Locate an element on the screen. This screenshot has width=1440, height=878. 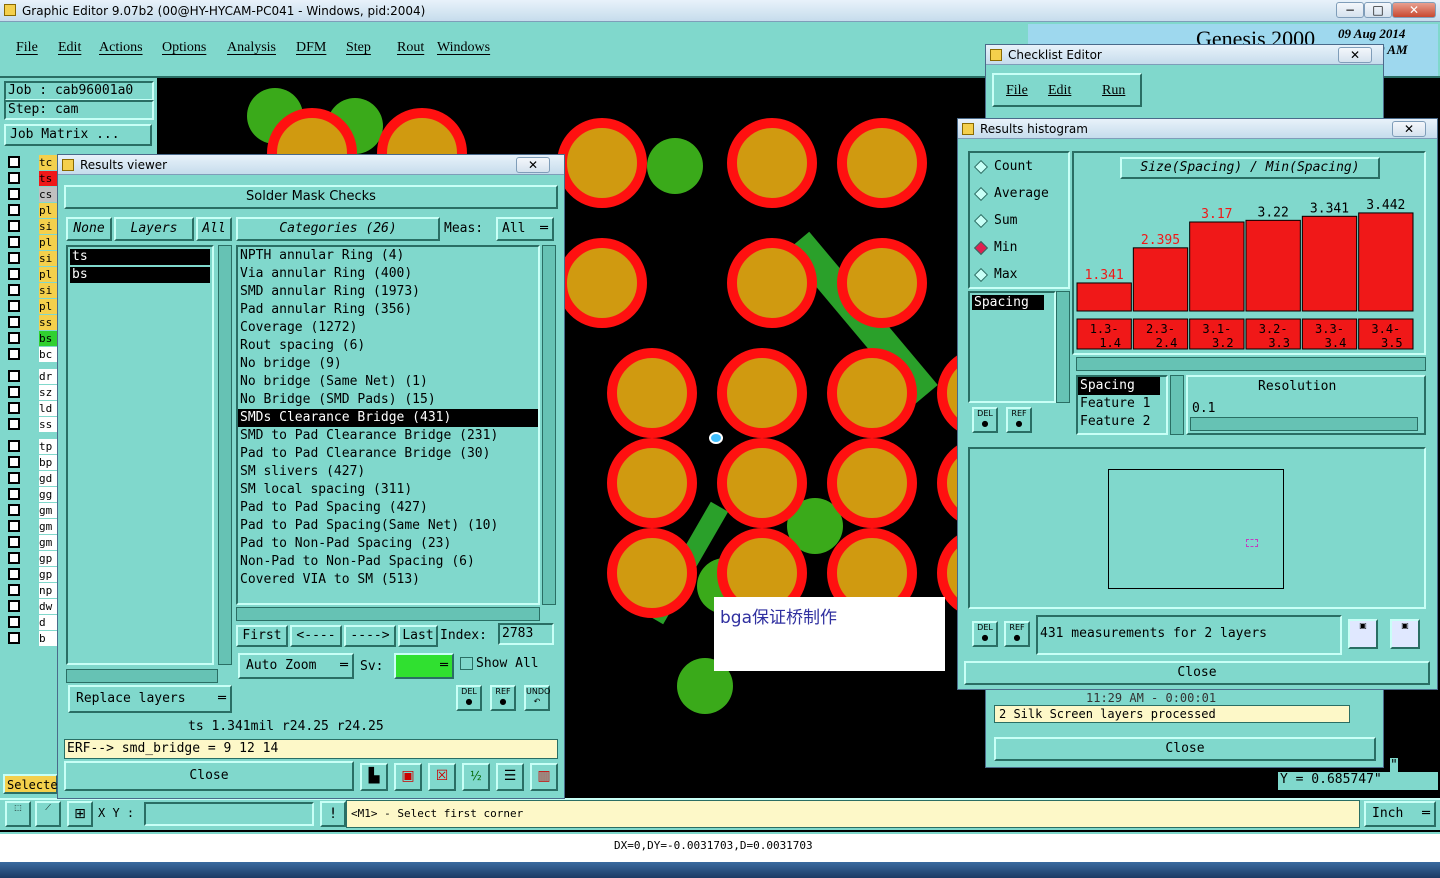
layers-hscrollbar is located at coordinates (142, 676).